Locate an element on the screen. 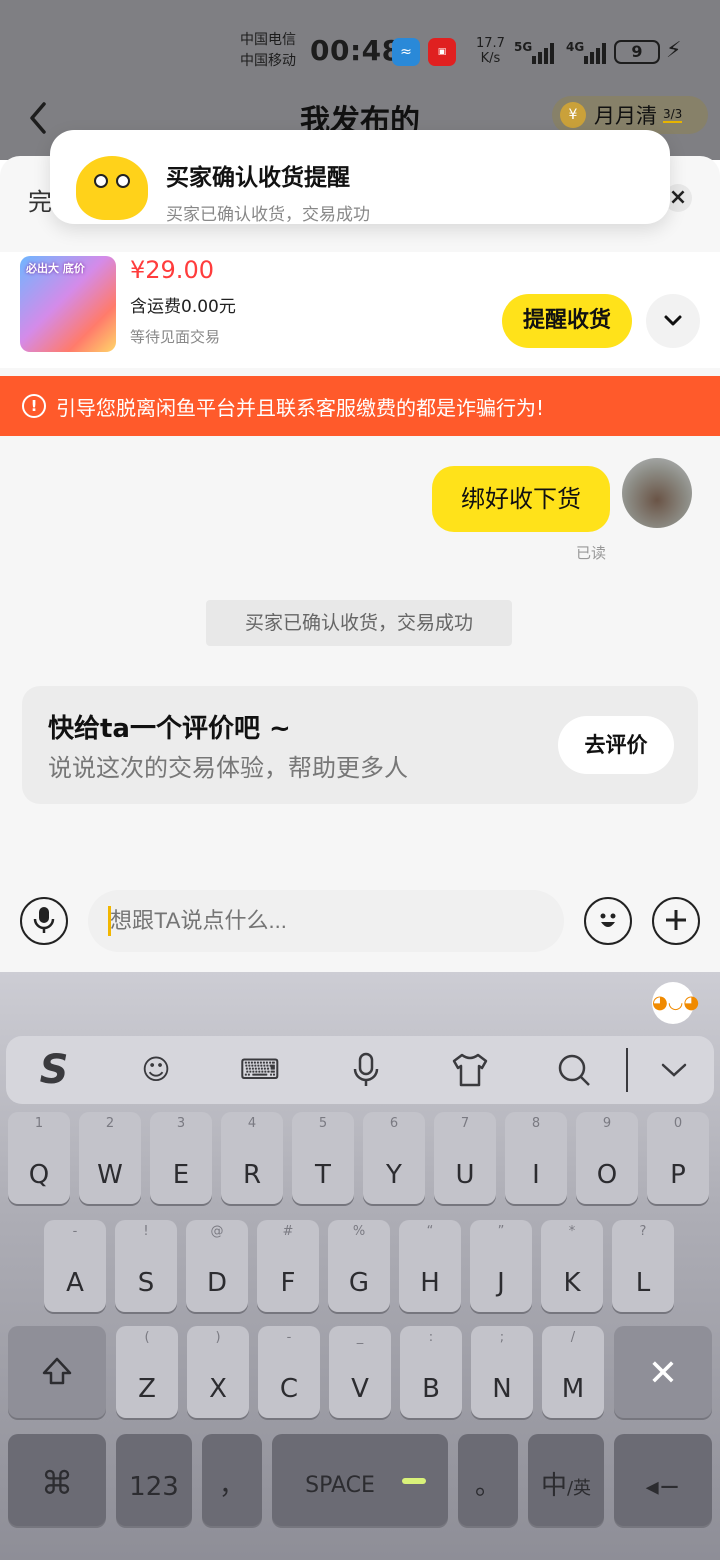  key-g: % G is located at coordinates (359, 1266).